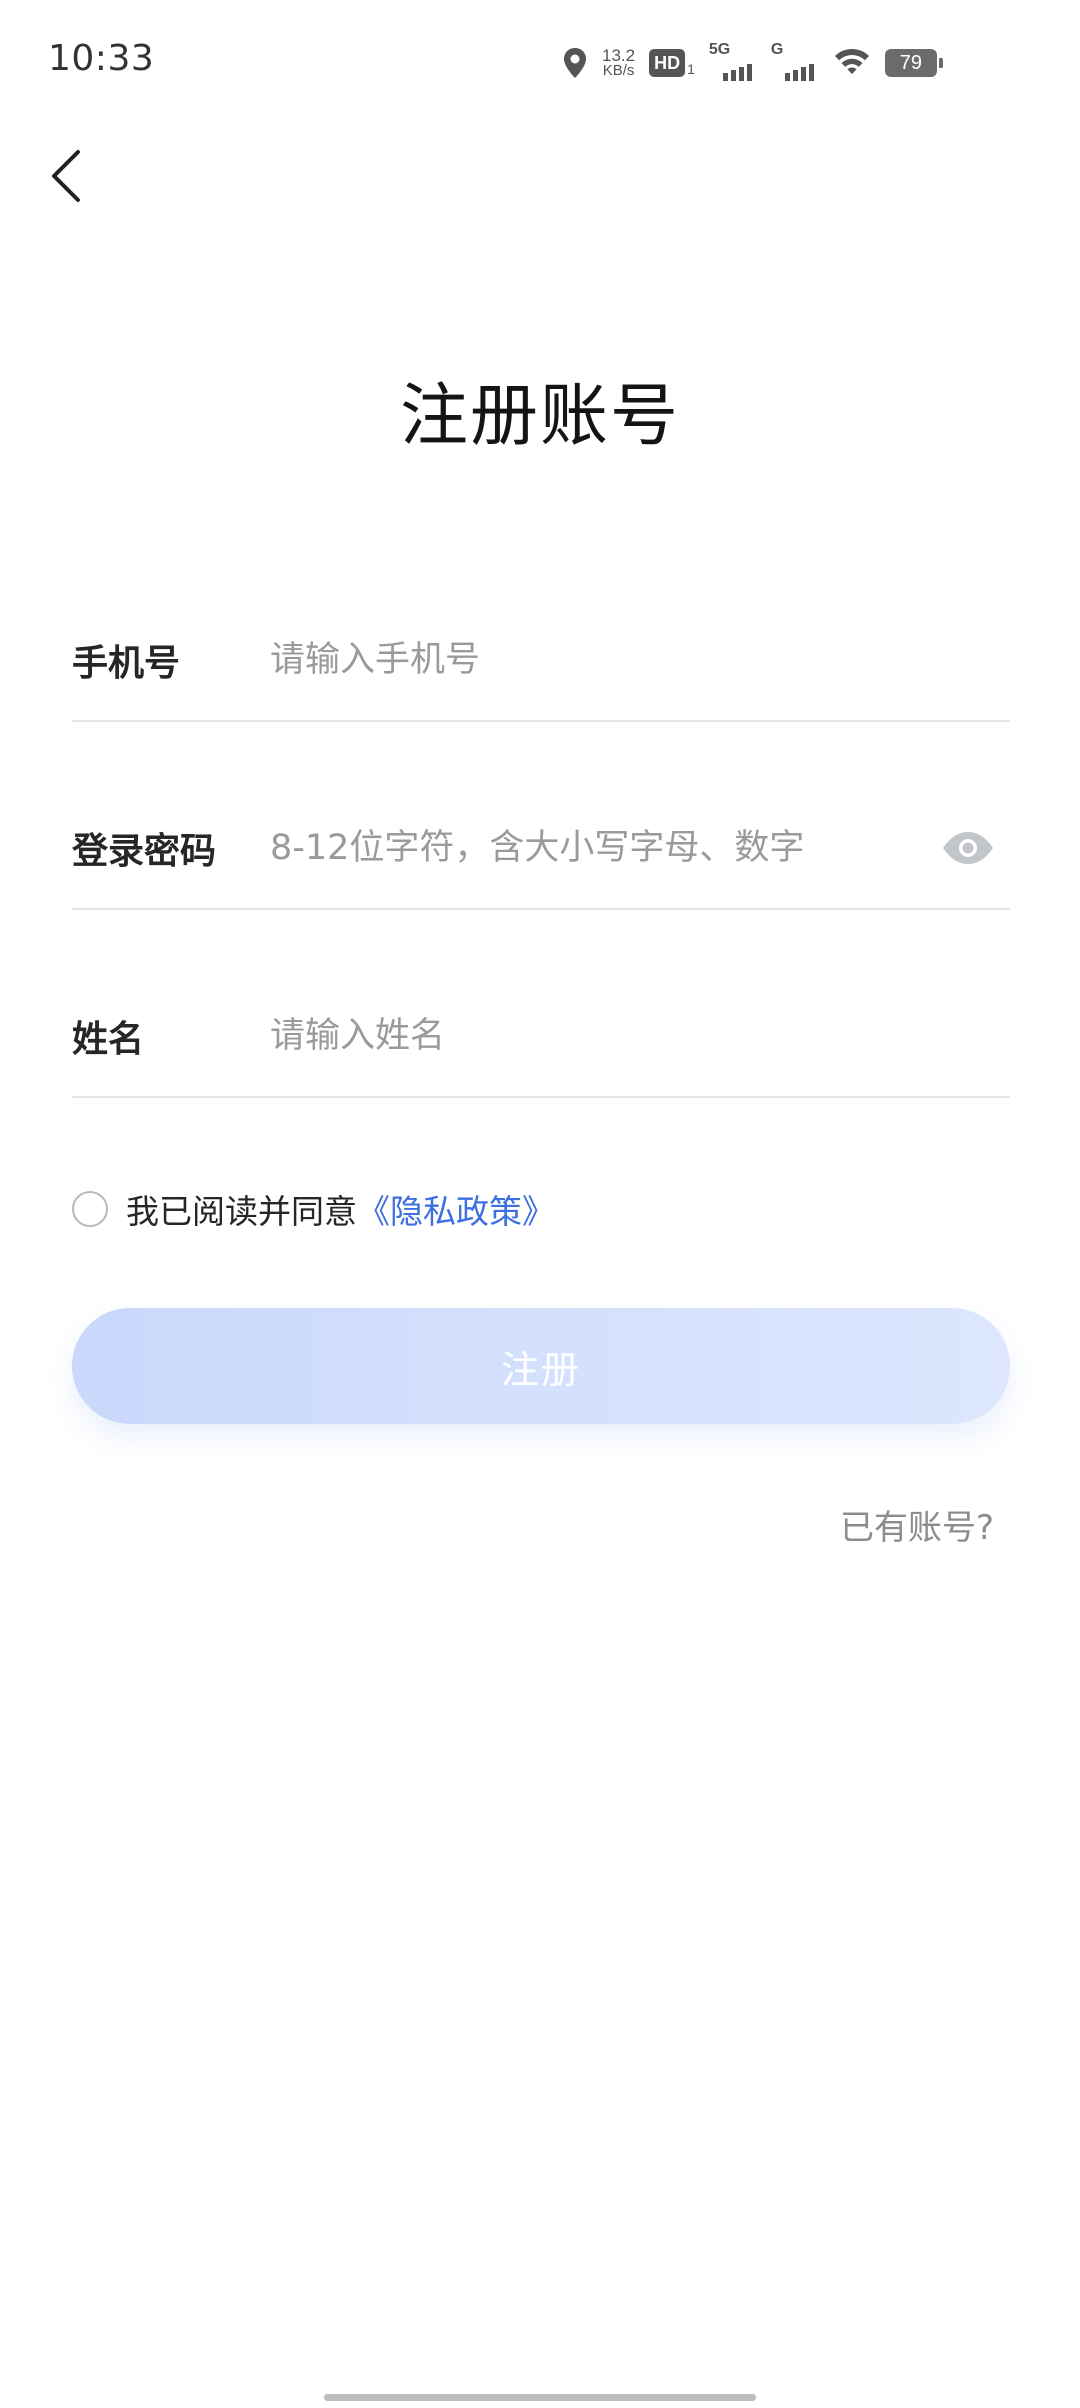 This screenshot has height=2408, width=1080. What do you see at coordinates (640, 1036) in the screenshot?
I see `name-input` at bounding box center [640, 1036].